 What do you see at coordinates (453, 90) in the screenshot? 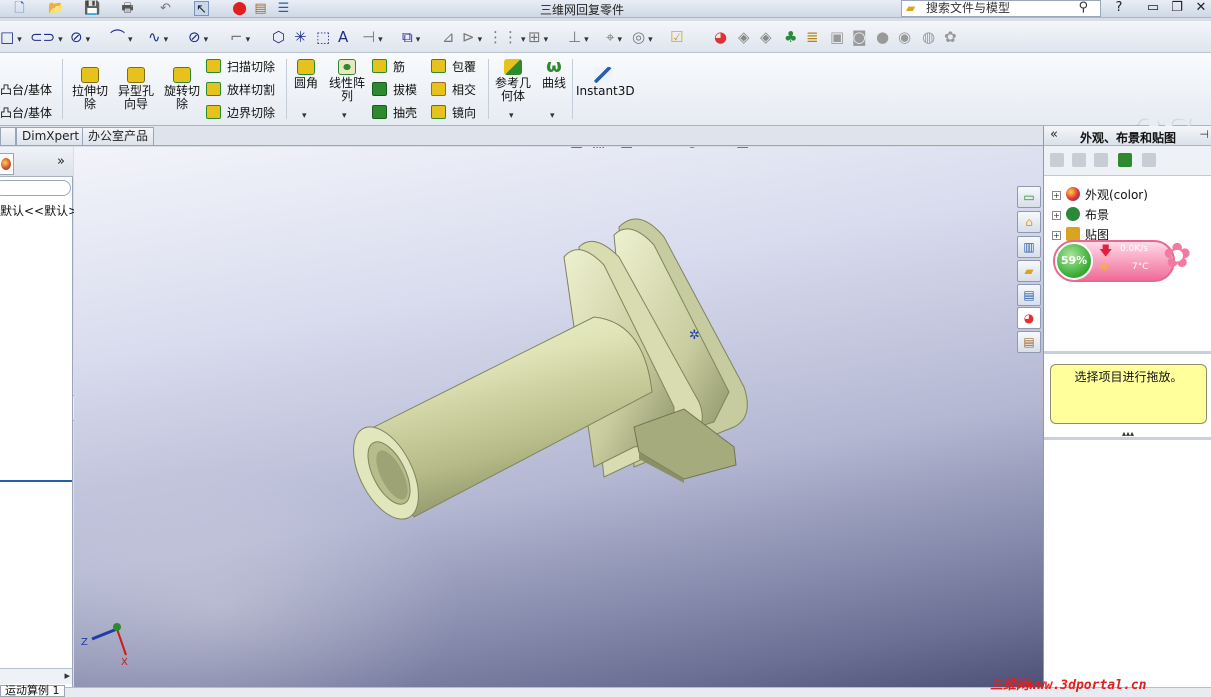
I see `intersect-button: 相交` at bounding box center [453, 90].